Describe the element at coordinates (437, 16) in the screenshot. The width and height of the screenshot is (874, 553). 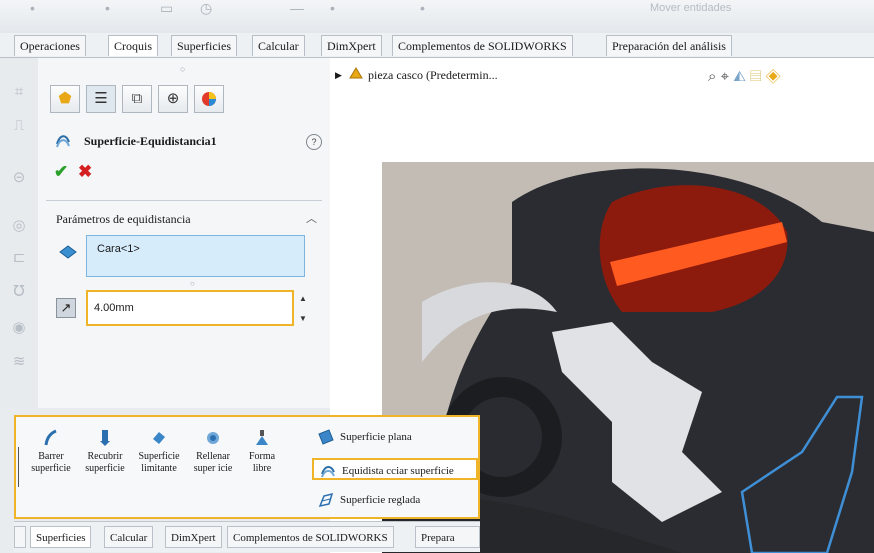
I see `top-toolbar: • • ▭ ◷ — • • Mover entidades` at that location.